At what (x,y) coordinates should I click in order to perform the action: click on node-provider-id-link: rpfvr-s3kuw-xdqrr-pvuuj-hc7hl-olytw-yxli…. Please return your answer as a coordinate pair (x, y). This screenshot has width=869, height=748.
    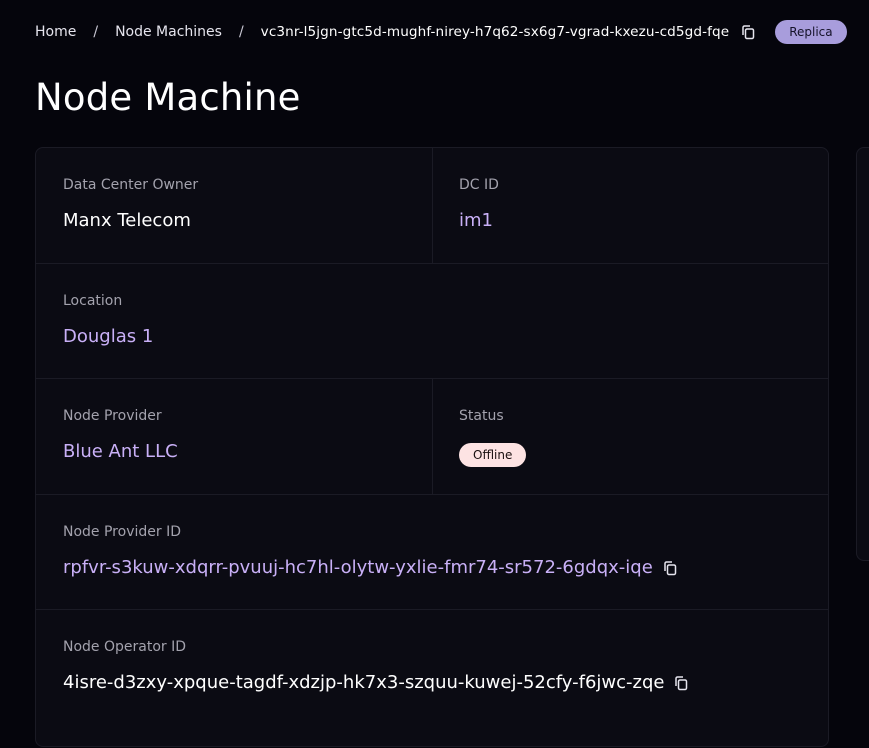
    Looking at the image, I should click on (358, 567).